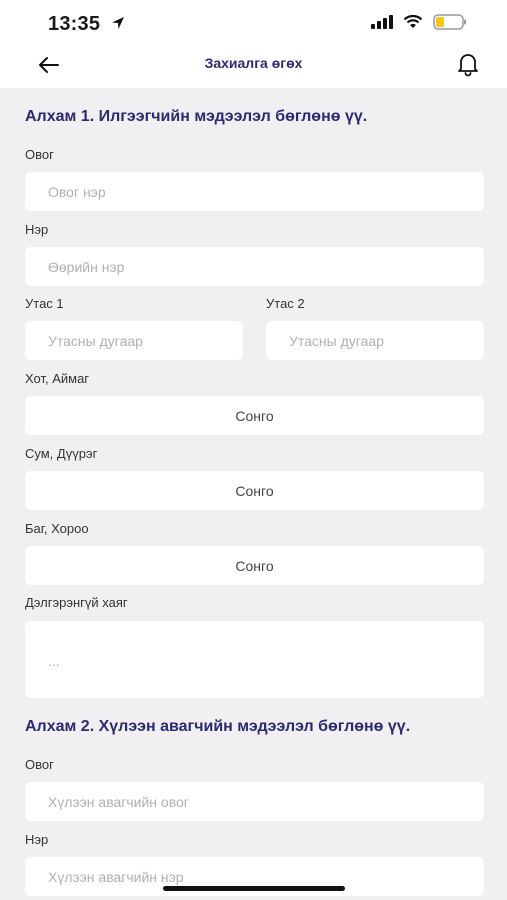 Image resolution: width=507 pixels, height=900 pixels. What do you see at coordinates (285, 303) in the screenshot?
I see `phone2-label: Утас 2` at bounding box center [285, 303].